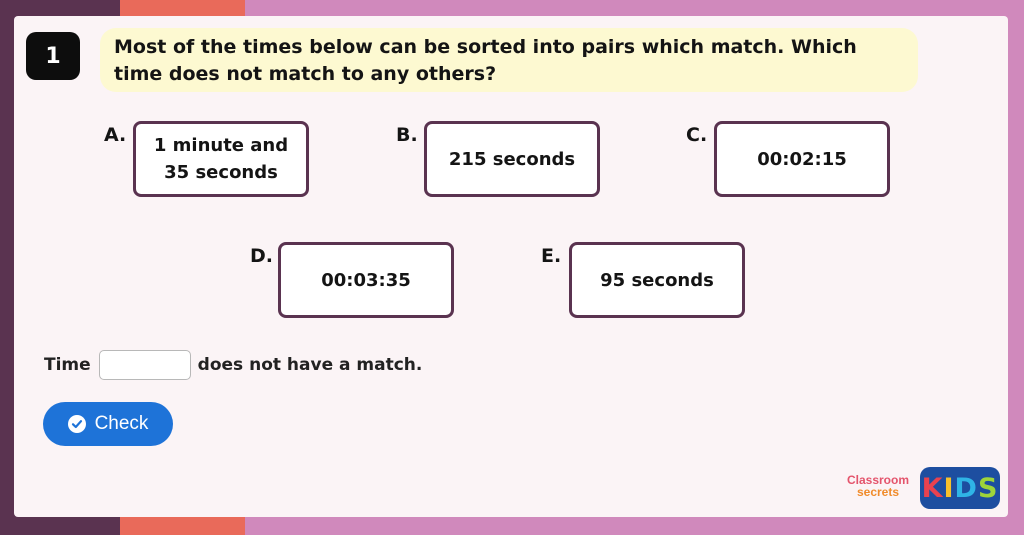  What do you see at coordinates (407, 135) in the screenshot?
I see `option-b-letter: B.` at bounding box center [407, 135].